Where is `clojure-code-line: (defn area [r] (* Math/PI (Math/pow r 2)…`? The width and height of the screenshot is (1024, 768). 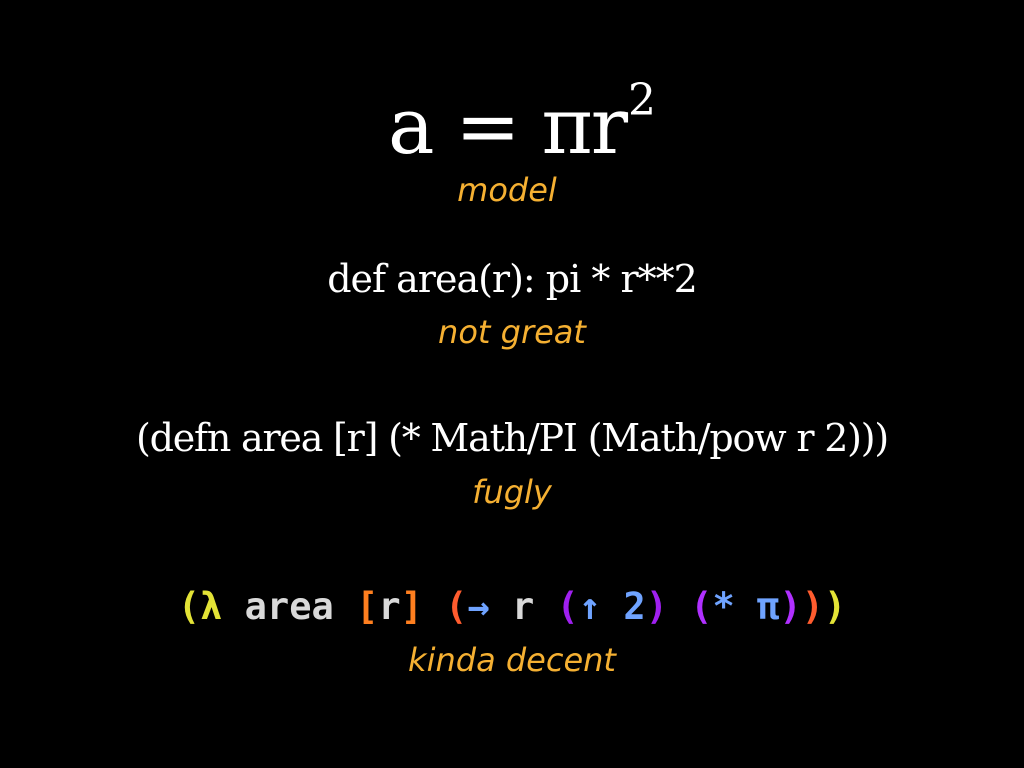
clojure-code-line: (defn area [r] (* Math/PI (Math/pow r 2)… is located at coordinates (512, 438).